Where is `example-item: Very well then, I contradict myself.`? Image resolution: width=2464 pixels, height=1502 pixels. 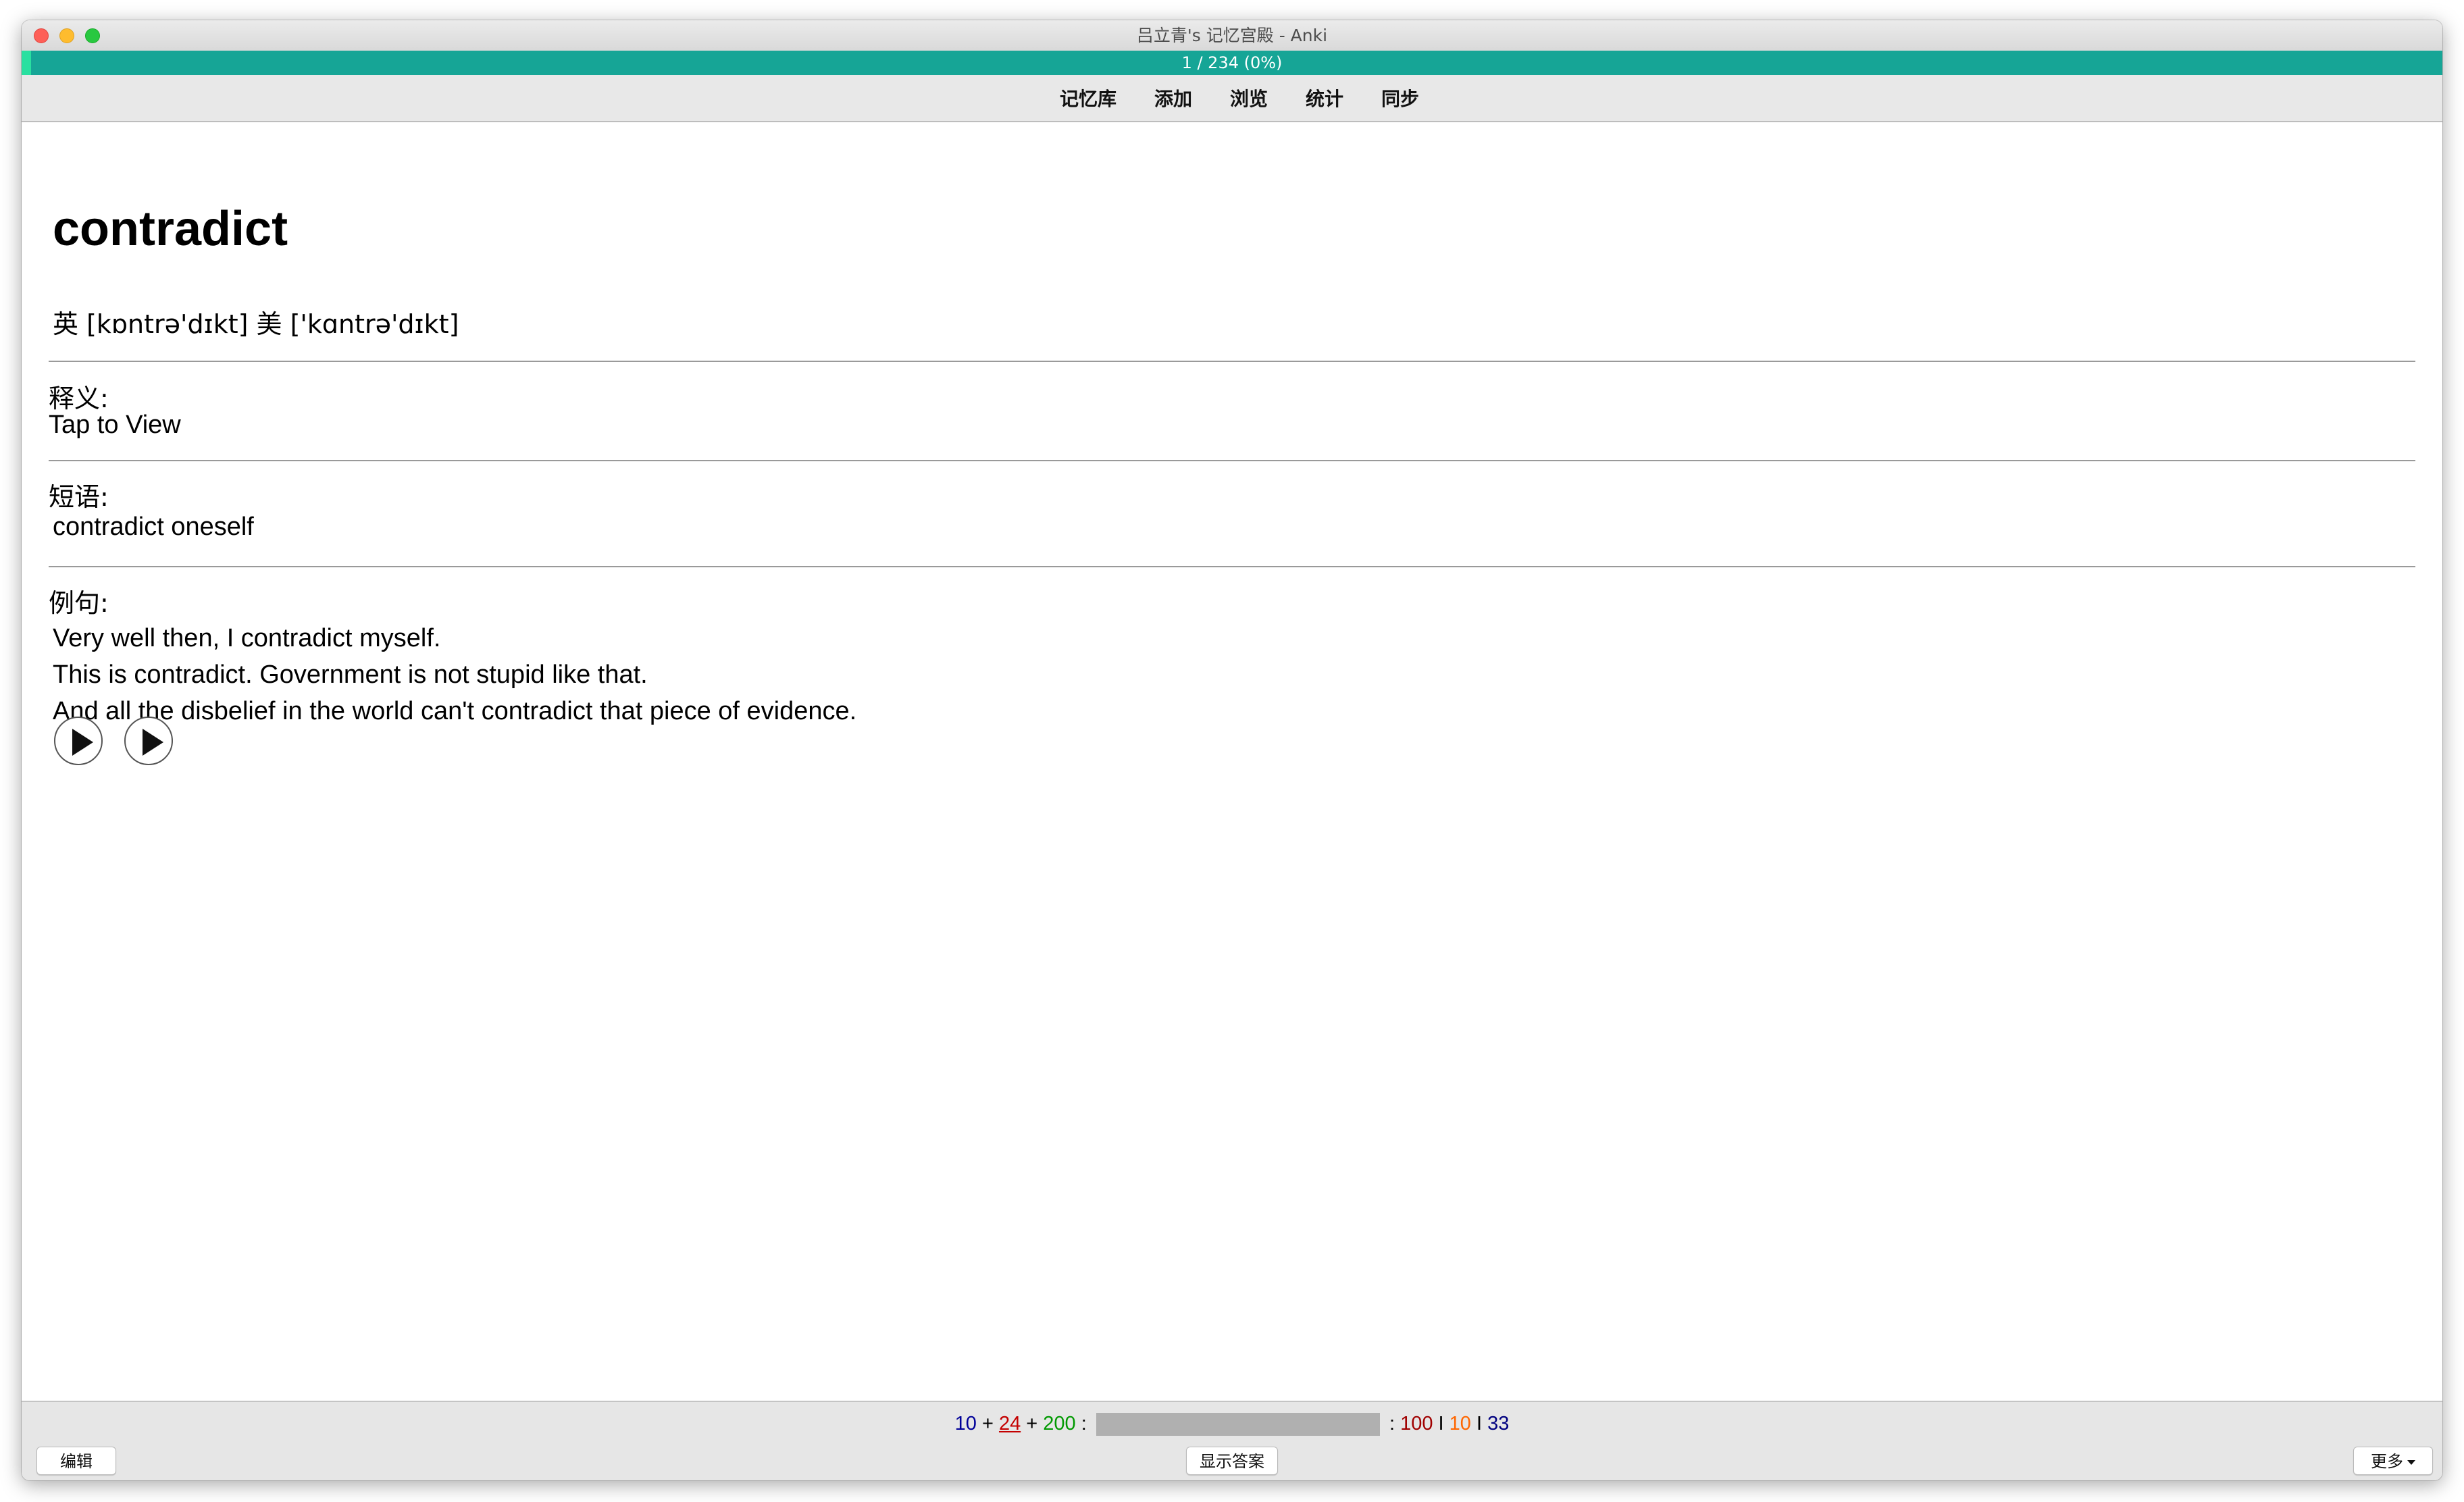
example-item: Very well then, I contradict myself. is located at coordinates (247, 638).